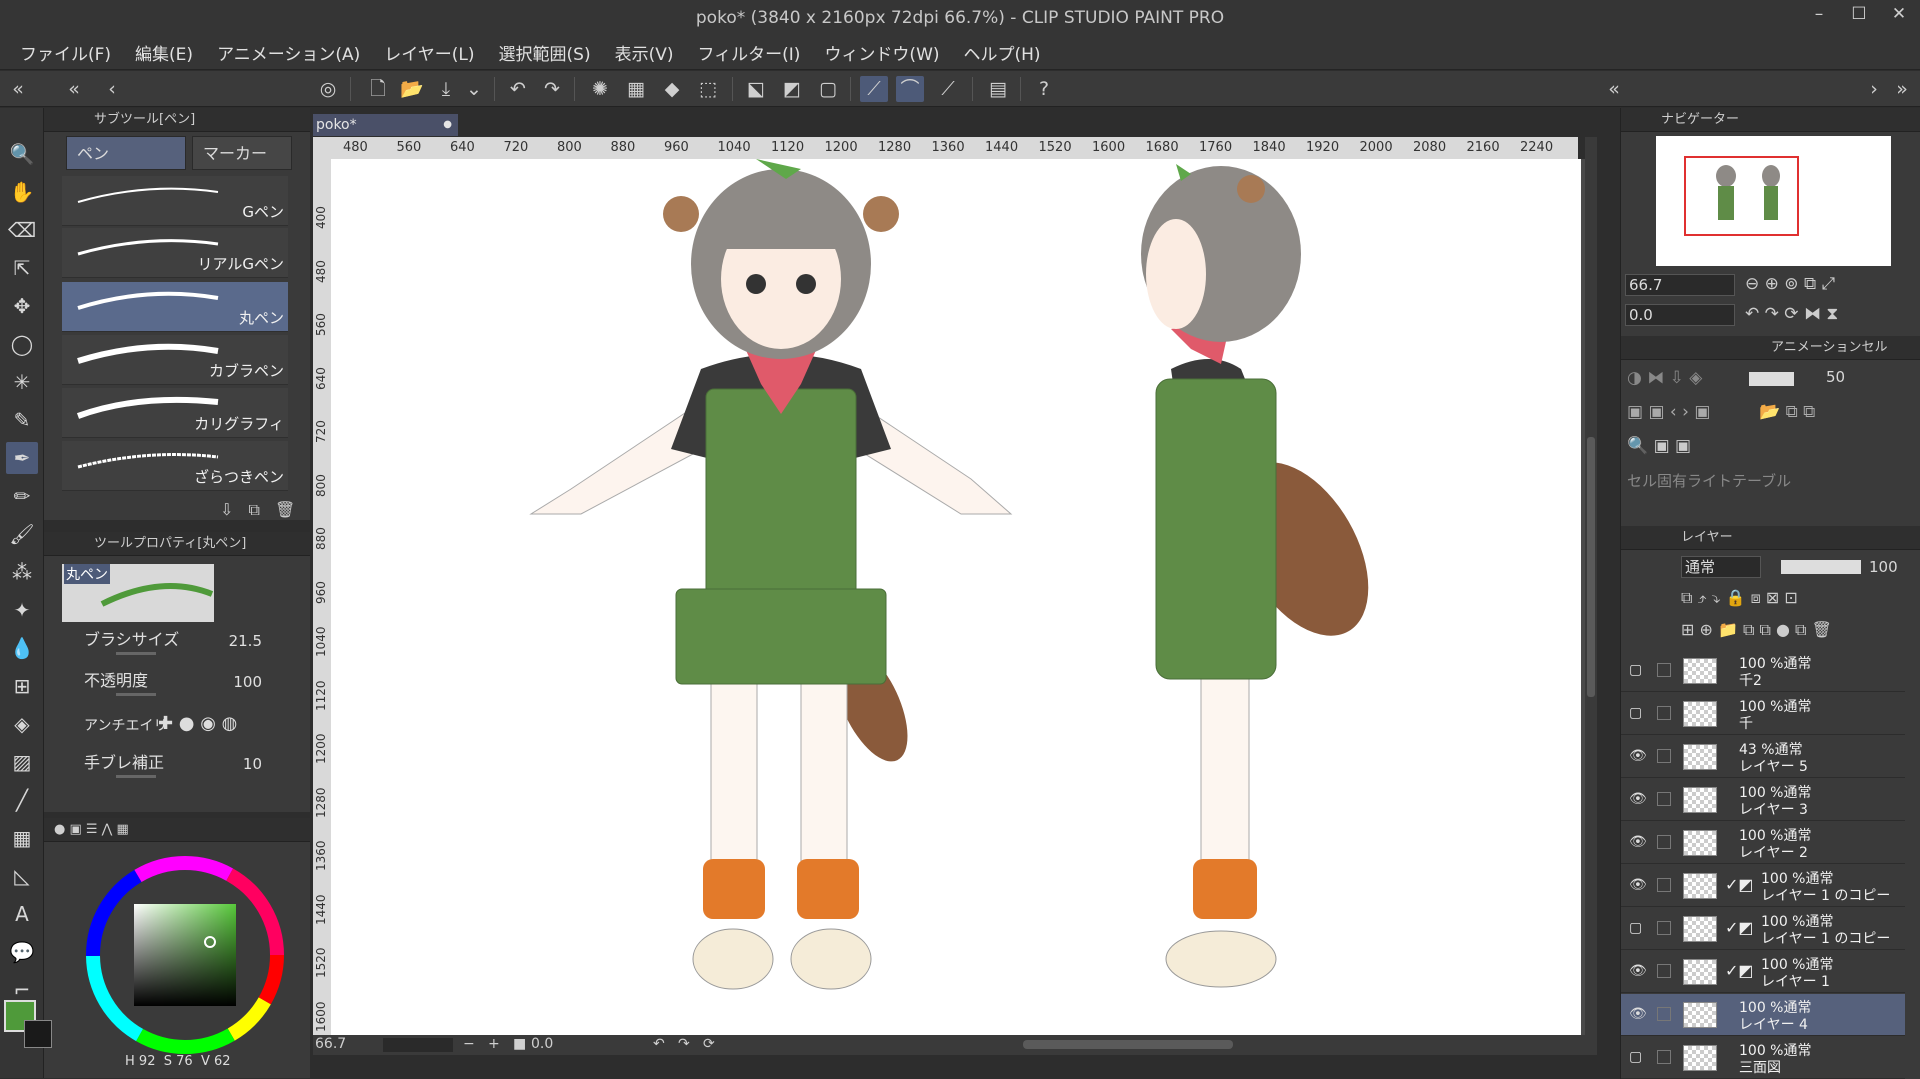 This screenshot has width=1920, height=1079. Describe the element at coordinates (474, 89) in the screenshot. I see `chevron-down-icon: ⌄` at that location.